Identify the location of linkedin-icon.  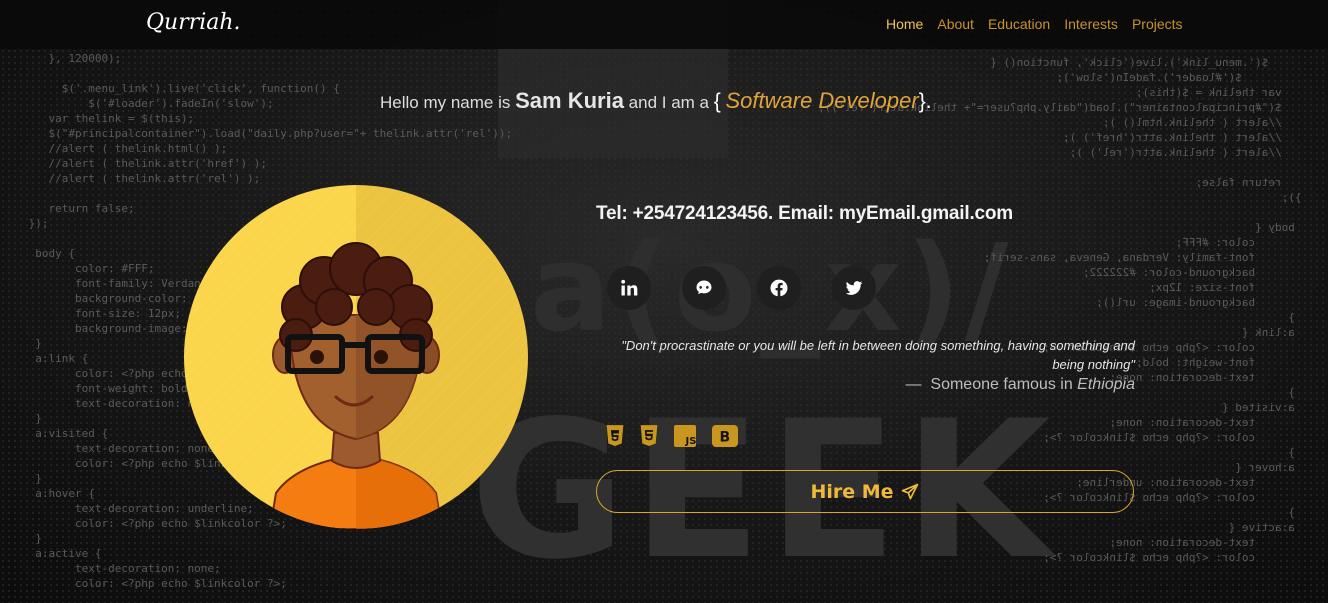
(629, 287).